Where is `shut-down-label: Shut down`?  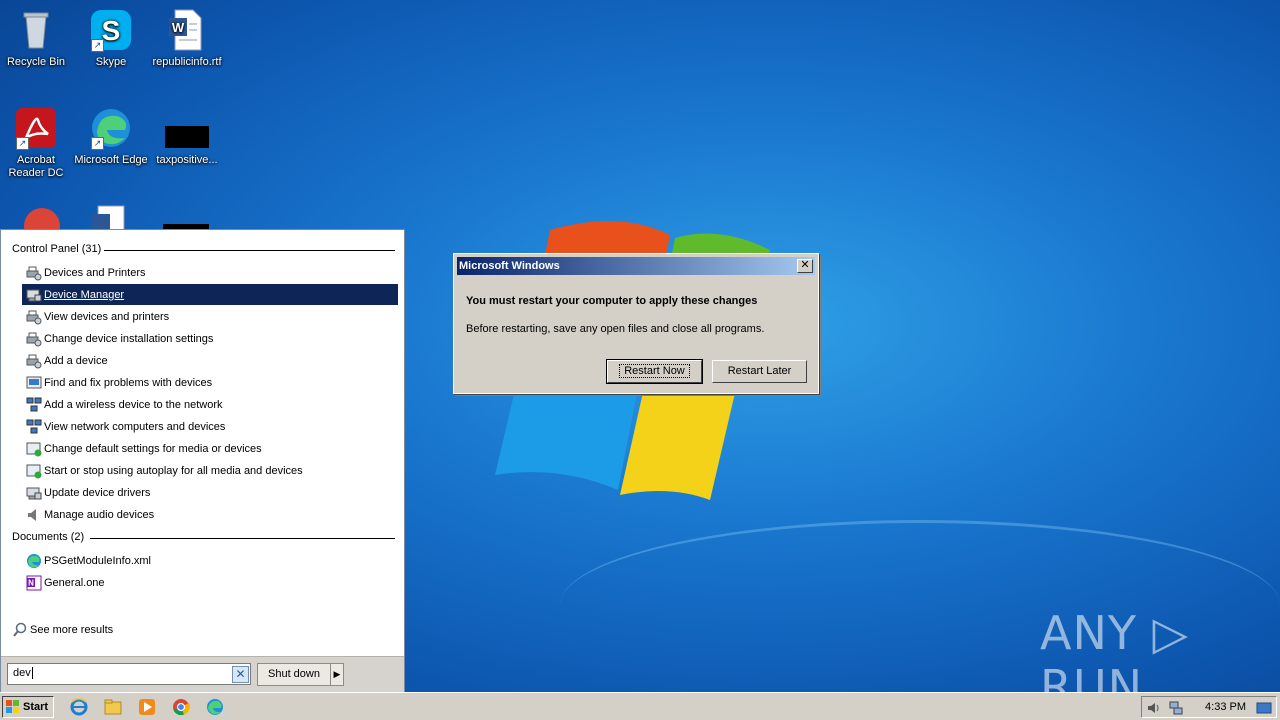 shut-down-label: Shut down is located at coordinates (294, 674).